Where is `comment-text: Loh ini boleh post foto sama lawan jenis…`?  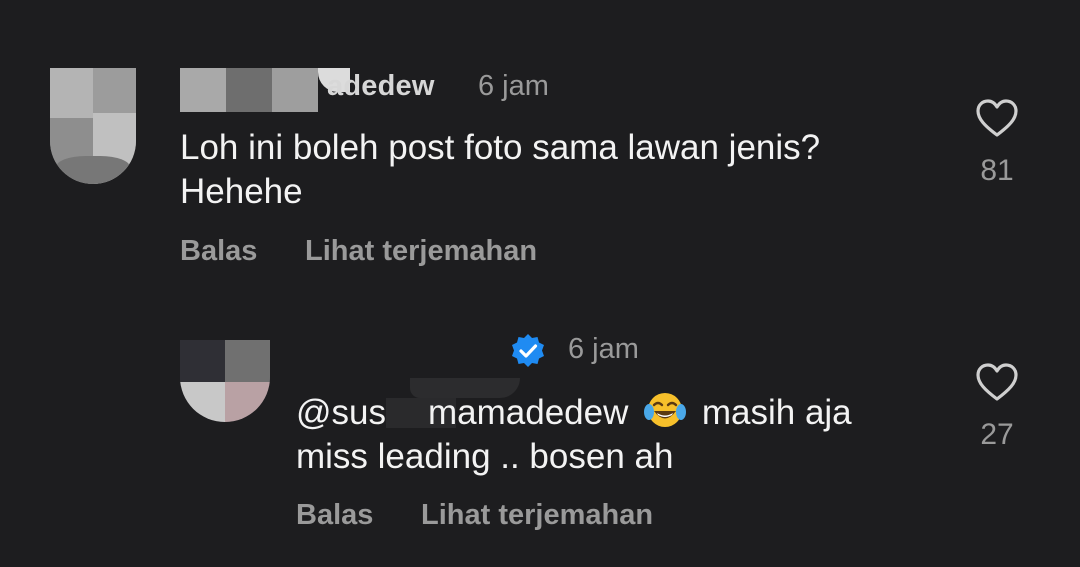
comment-text: Loh ini boleh post foto sama lawan jenis… is located at coordinates (500, 169).